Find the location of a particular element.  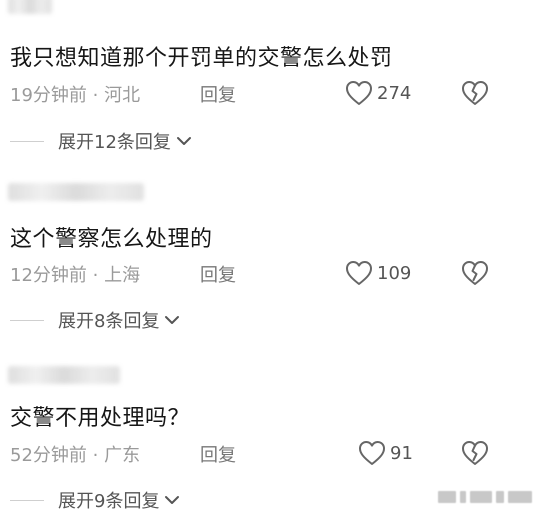

comment-location: 河北 is located at coordinates (122, 95).